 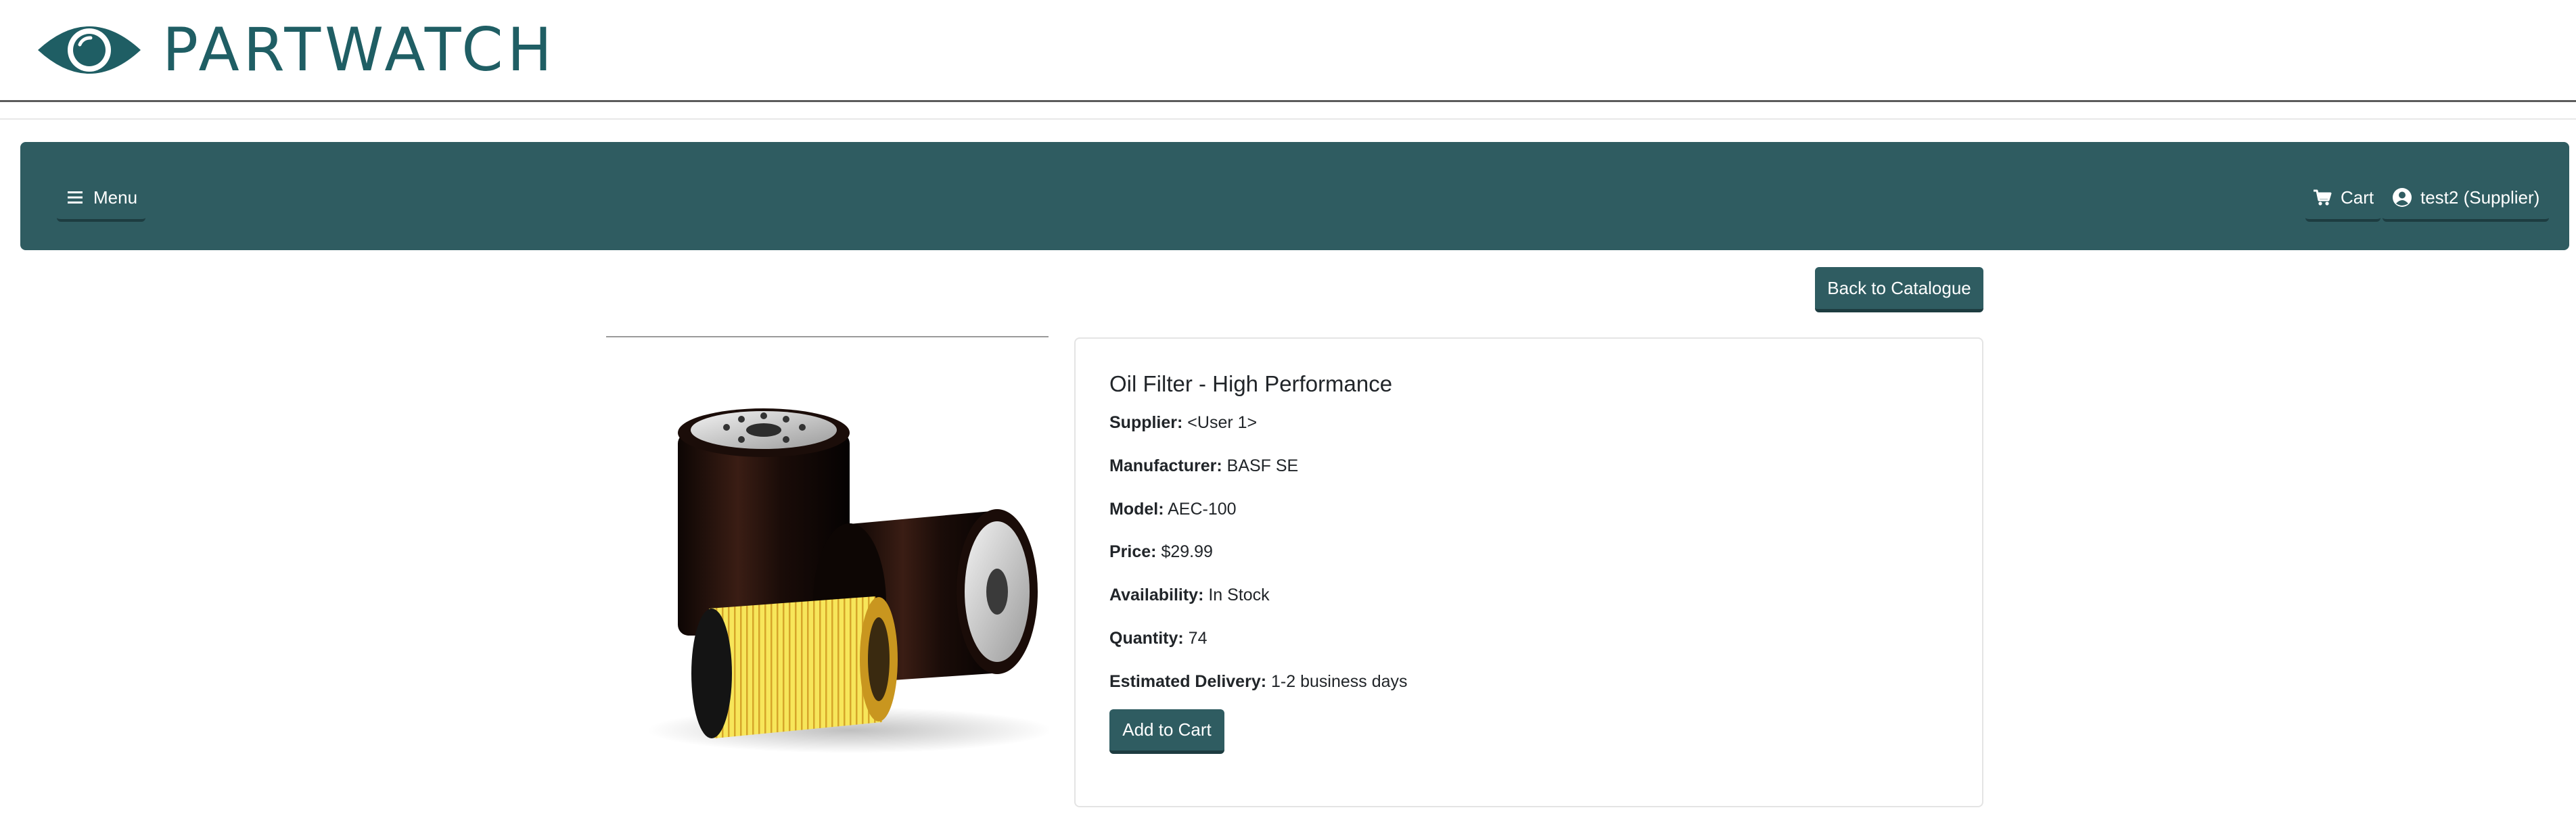 What do you see at coordinates (115, 197) in the screenshot?
I see `menu-label: Menu` at bounding box center [115, 197].